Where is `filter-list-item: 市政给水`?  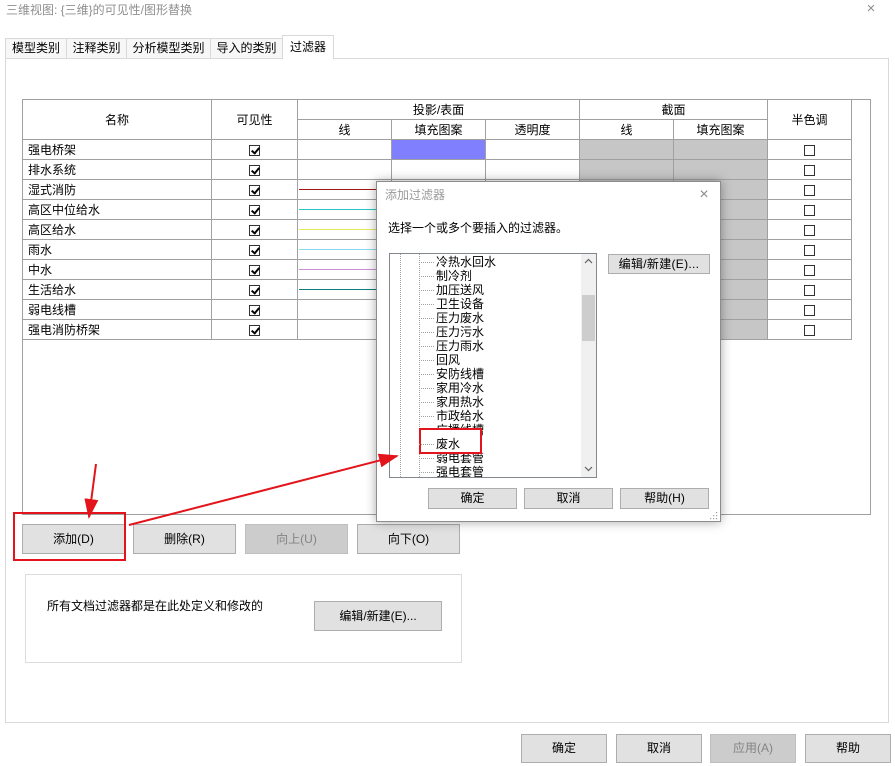
filter-list-item: 市政给水 is located at coordinates (460, 416).